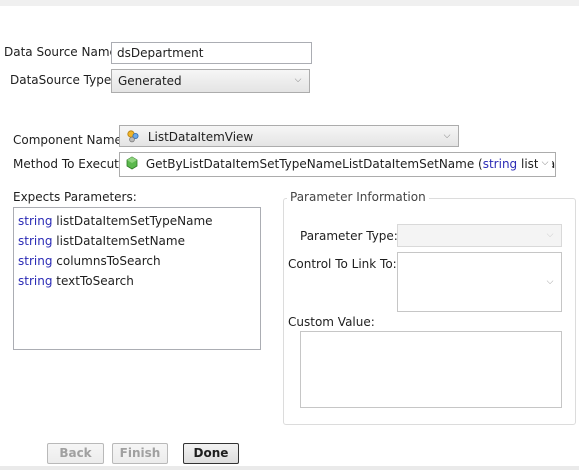 This screenshot has height=470, width=579. I want to click on control-to-link-to-label: Control To Link To:, so click(342, 264).